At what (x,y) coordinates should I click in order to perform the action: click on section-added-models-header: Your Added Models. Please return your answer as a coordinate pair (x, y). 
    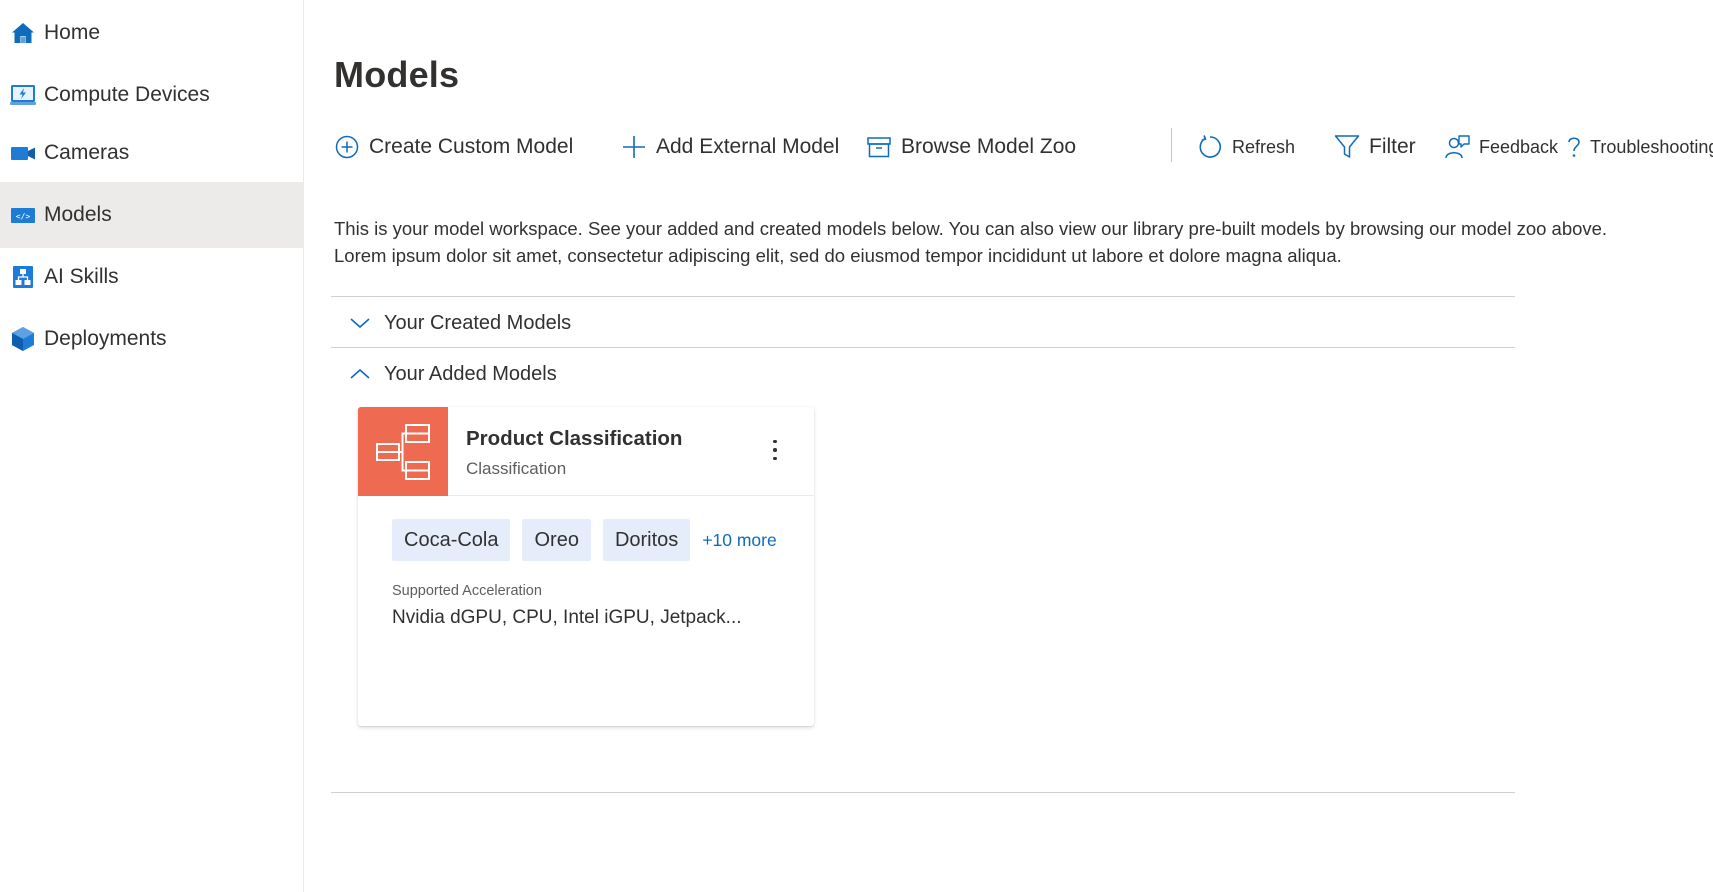
    Looking at the image, I should click on (452, 374).